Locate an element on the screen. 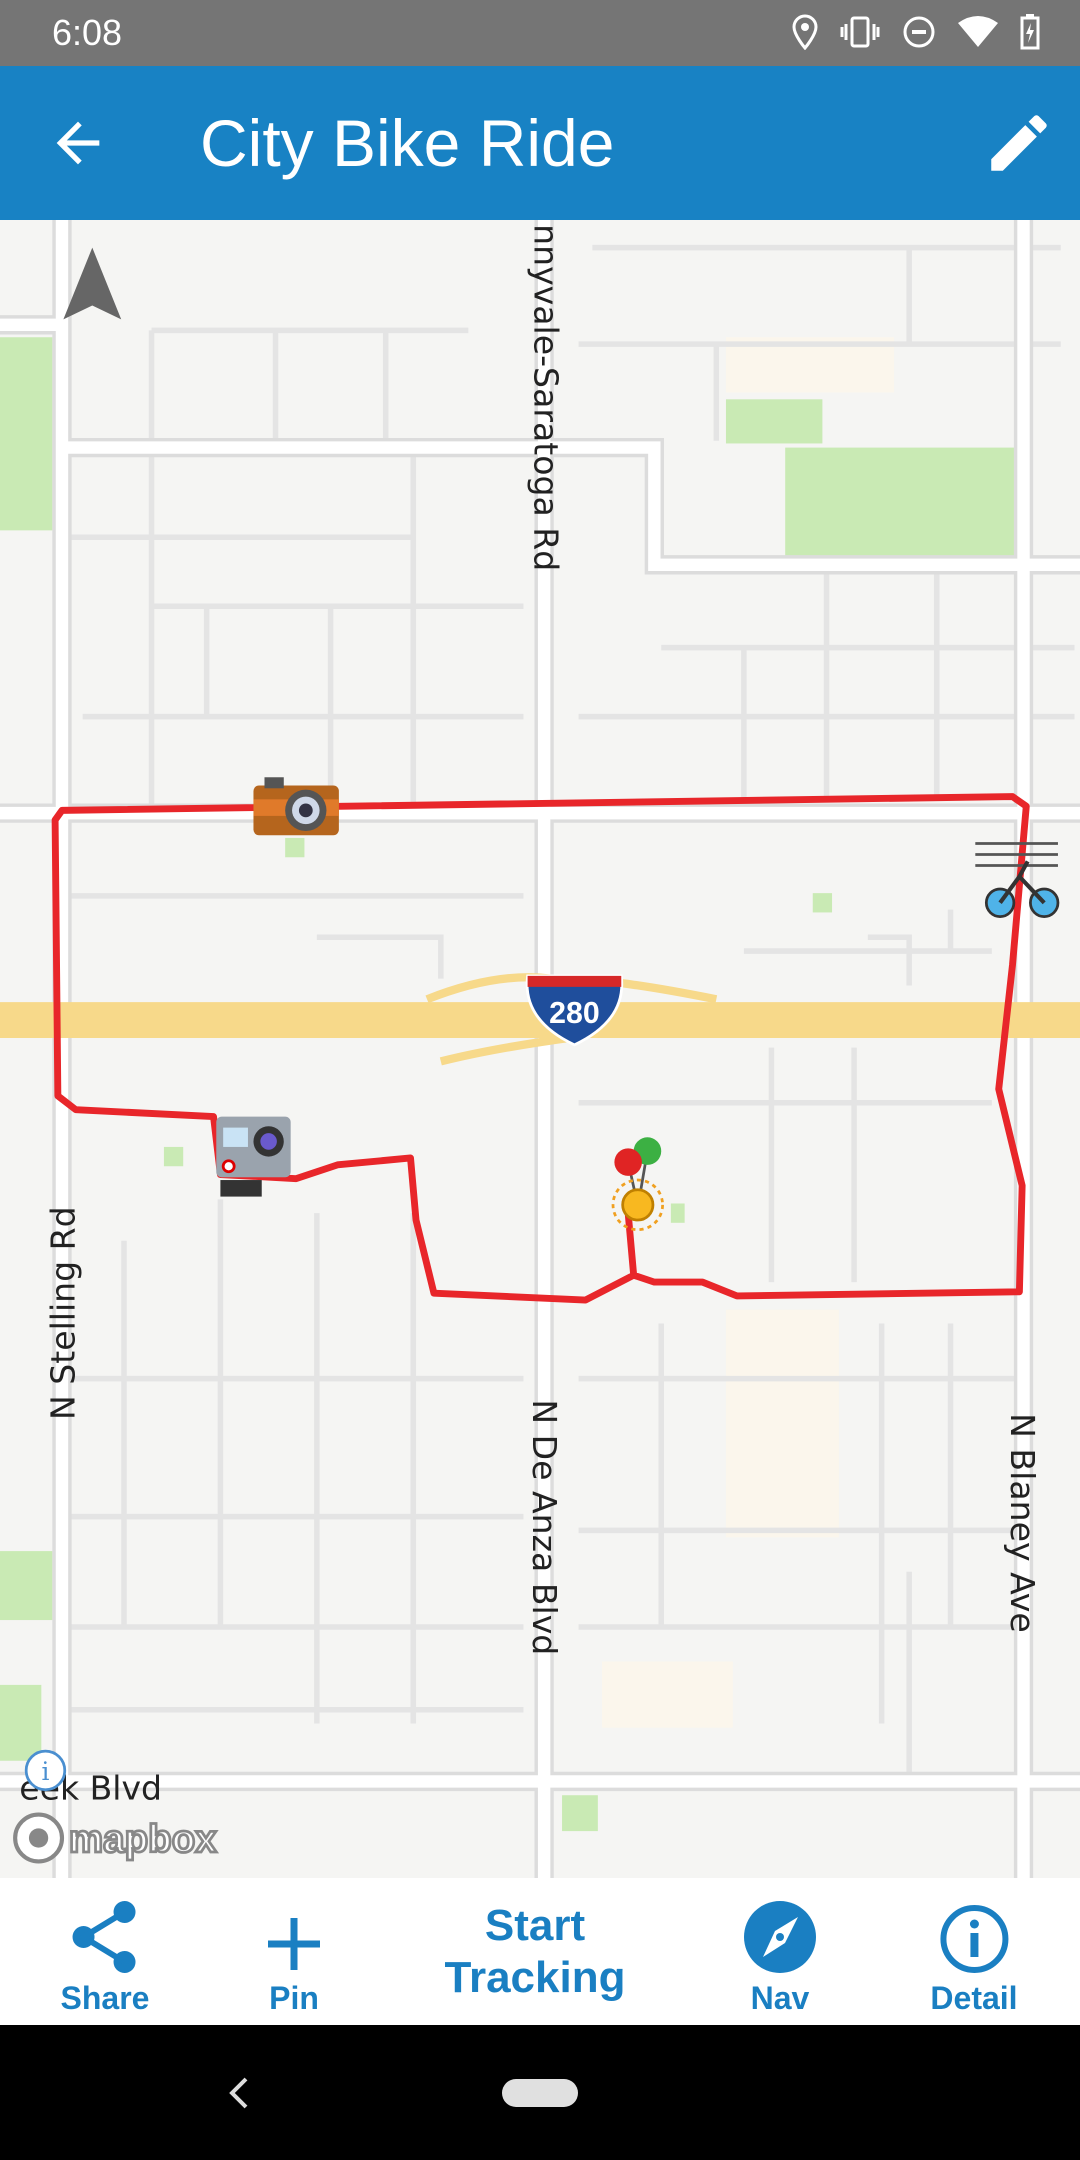 The height and width of the screenshot is (2160, 1080). app-bar: City Bike Ride is located at coordinates (540, 143).